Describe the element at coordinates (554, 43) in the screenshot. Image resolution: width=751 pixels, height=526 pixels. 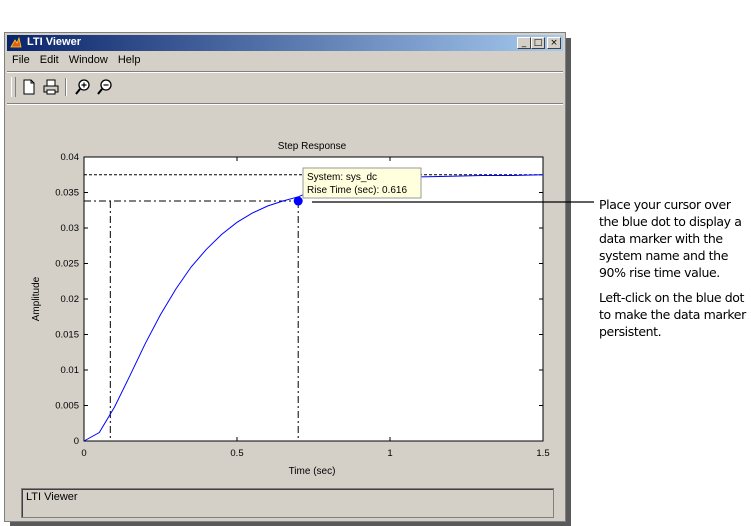
I see `close-button: ×` at that location.